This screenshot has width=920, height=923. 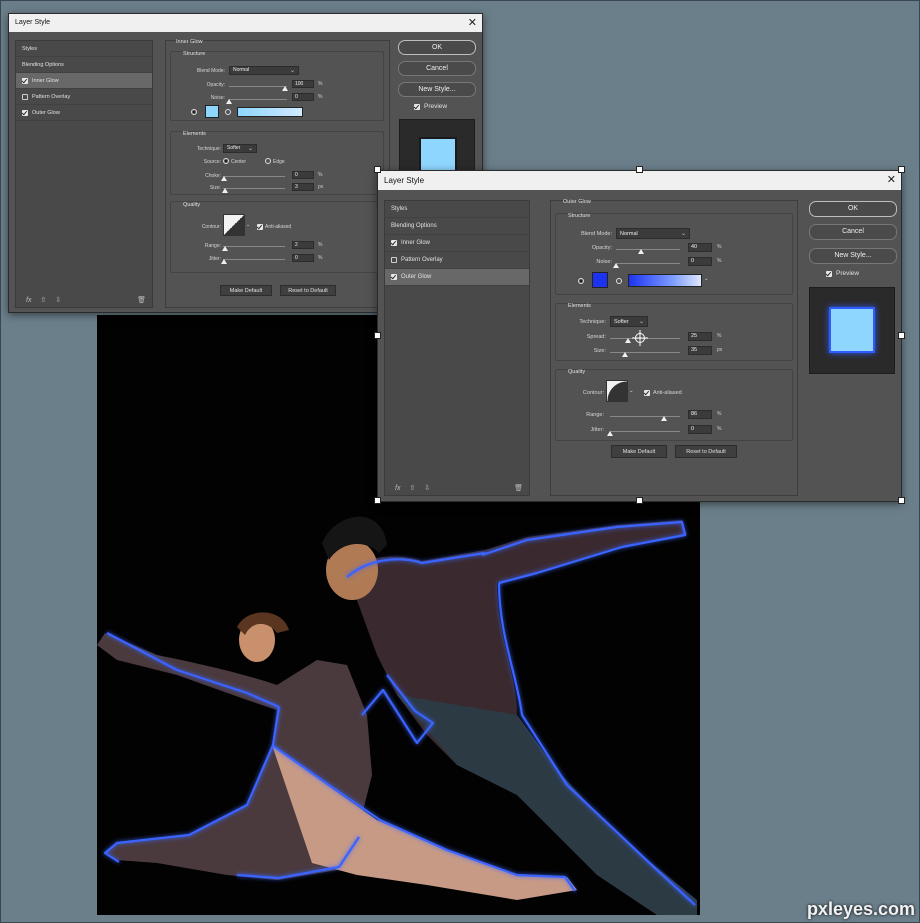 I want to click on spread-input: 25, so click(x=700, y=336).